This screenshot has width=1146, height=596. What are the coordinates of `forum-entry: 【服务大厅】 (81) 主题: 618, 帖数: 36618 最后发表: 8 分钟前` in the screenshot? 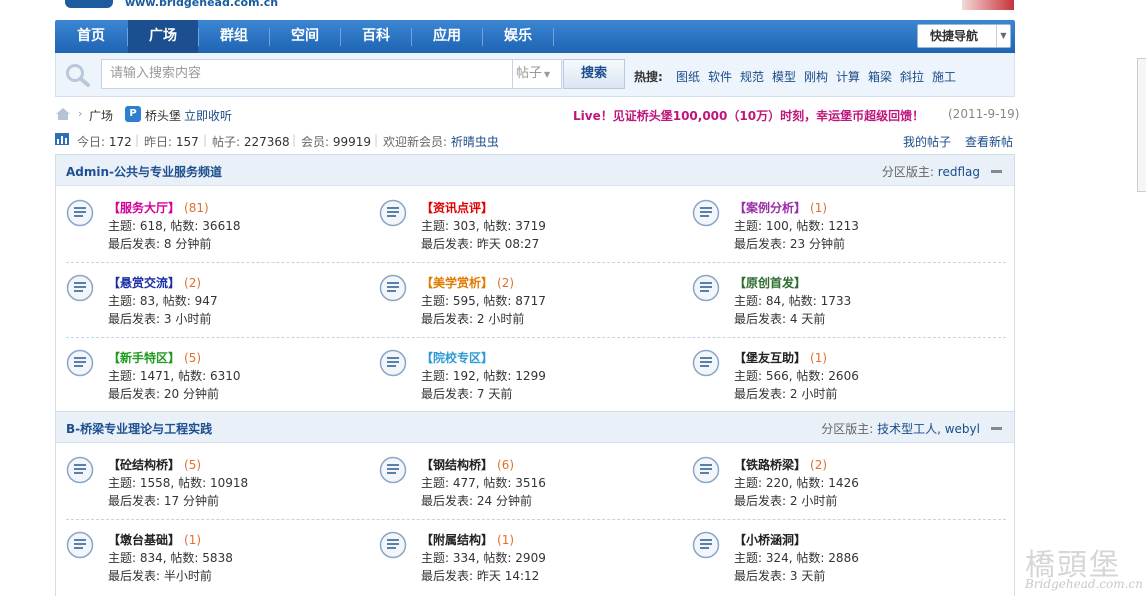 It's located at (216, 227).